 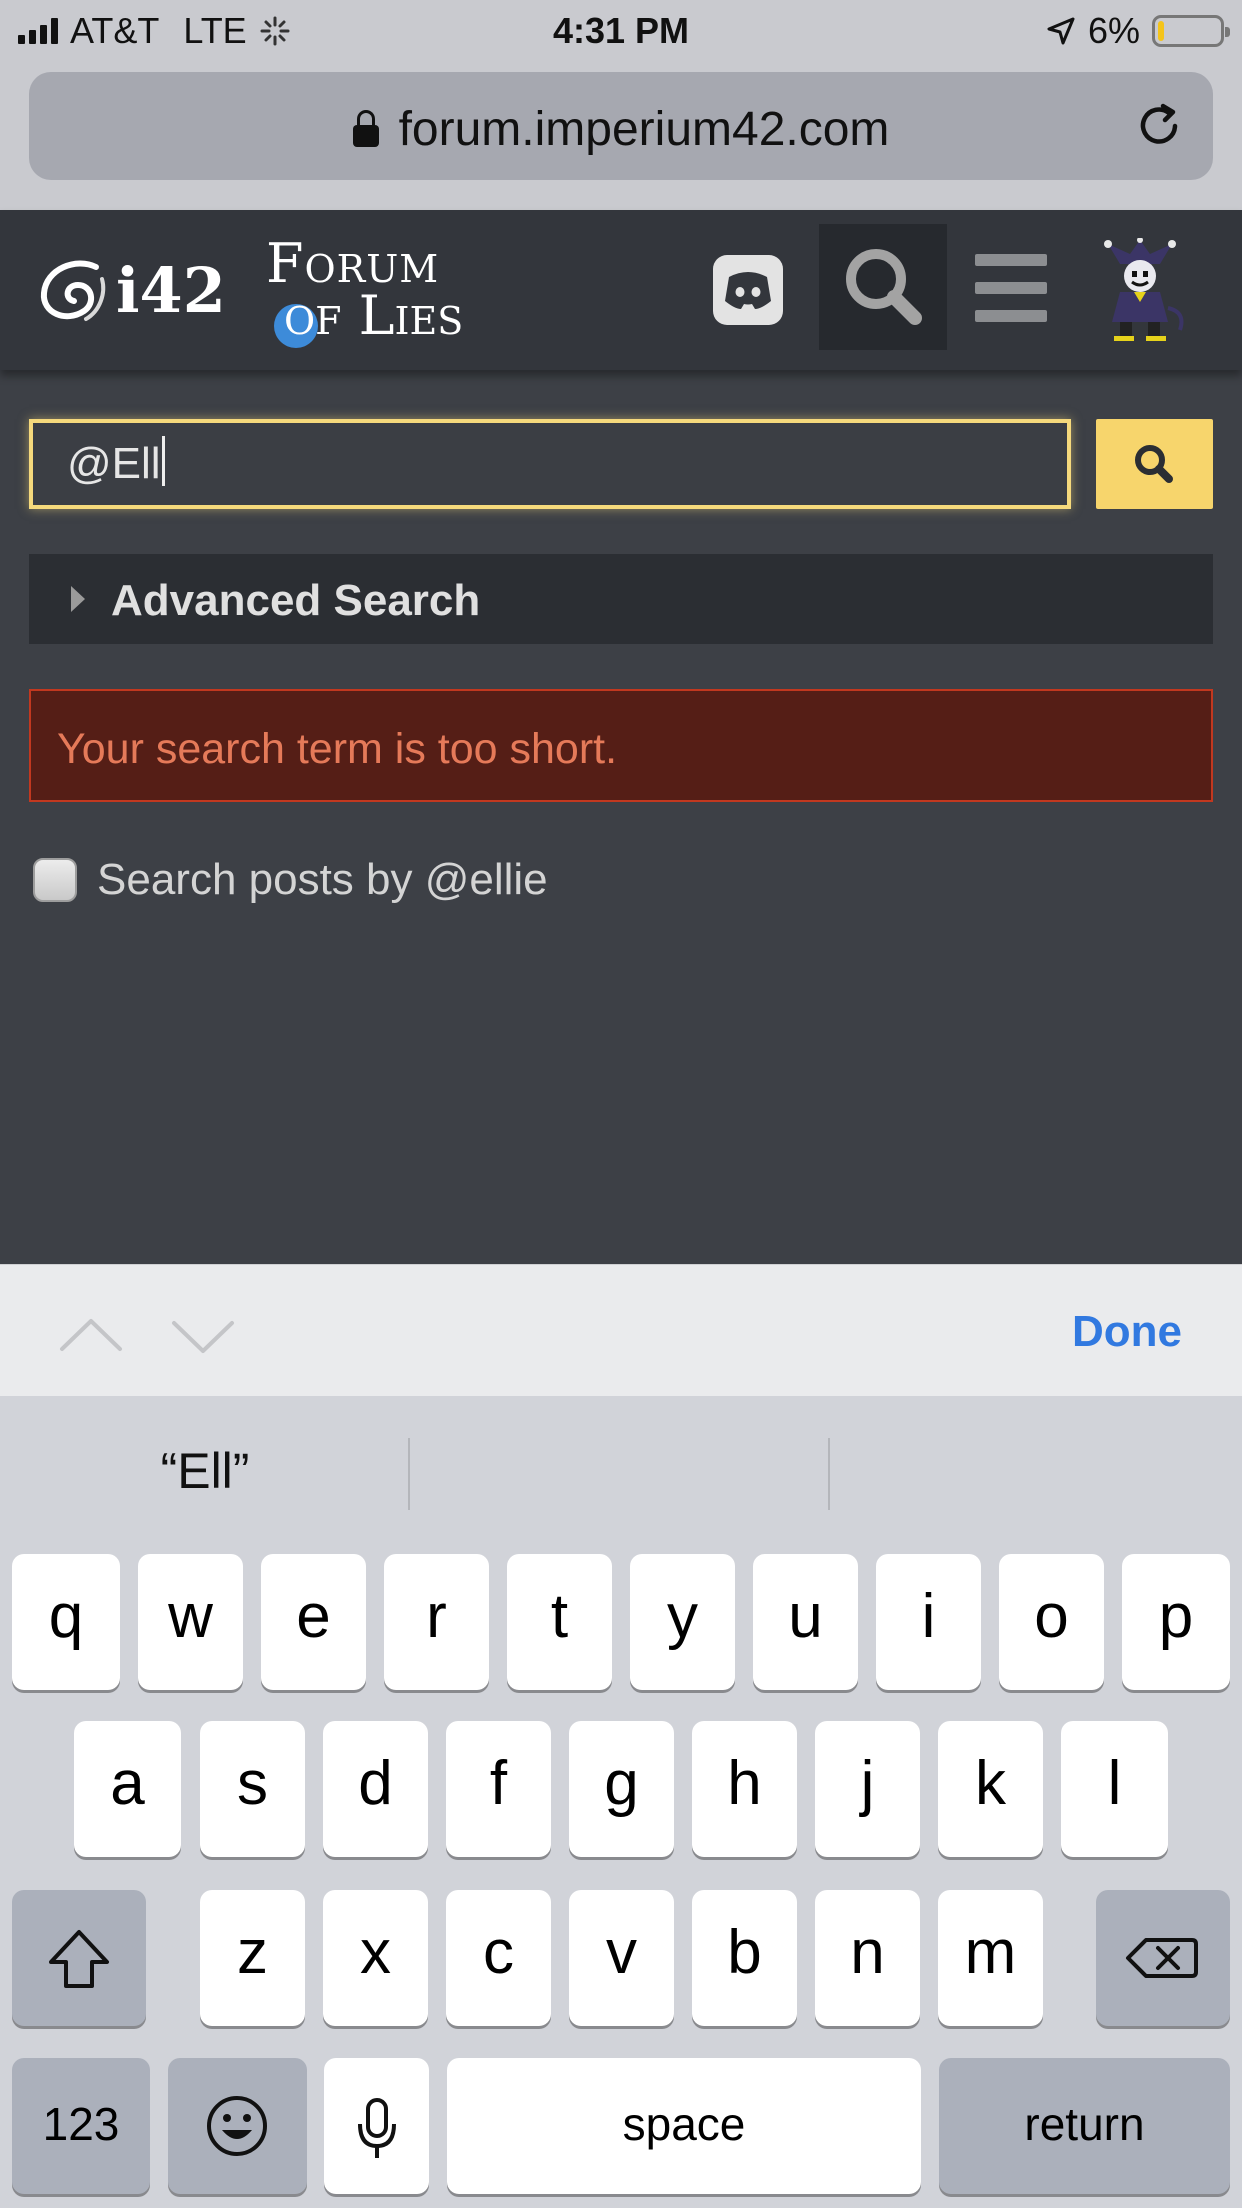 What do you see at coordinates (1051, 1622) in the screenshot?
I see `key-o: o` at bounding box center [1051, 1622].